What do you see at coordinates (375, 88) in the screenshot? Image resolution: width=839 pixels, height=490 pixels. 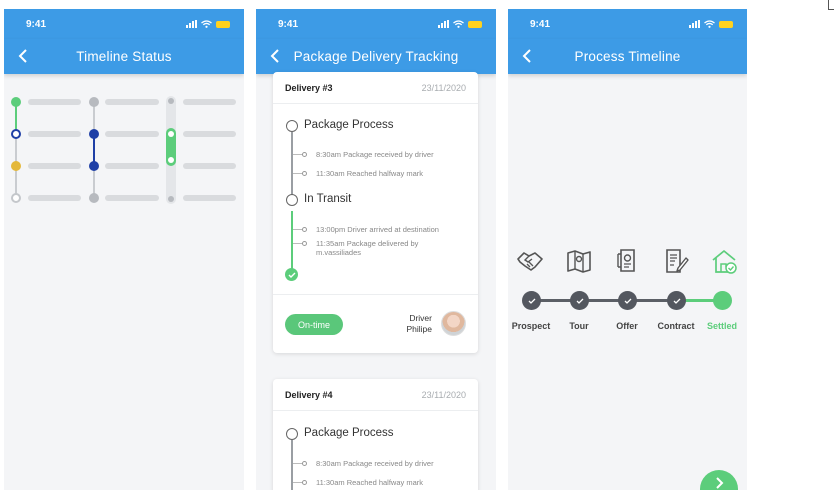 I see `card-header: Delivery #3 23/11/2020` at bounding box center [375, 88].